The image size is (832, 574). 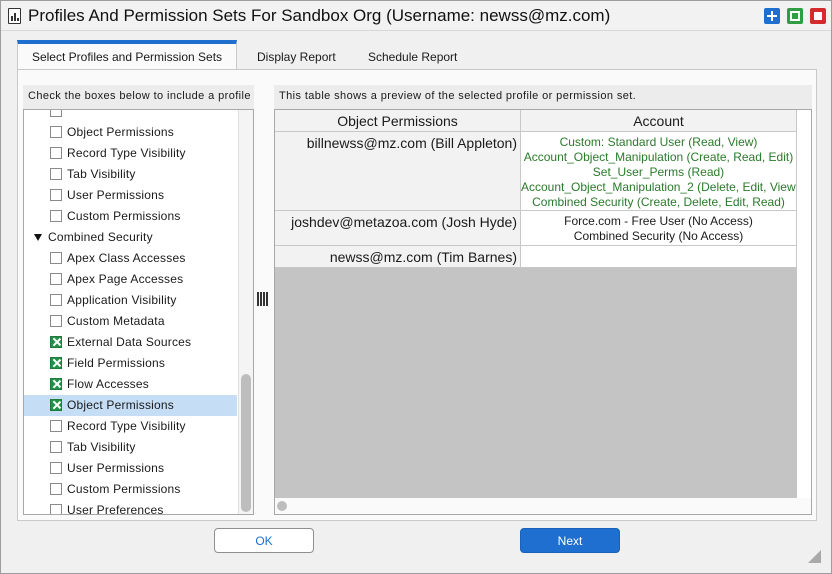 I want to click on table-row-user: billnewss@mz.com (Bill Appleton), so click(x=398, y=171).